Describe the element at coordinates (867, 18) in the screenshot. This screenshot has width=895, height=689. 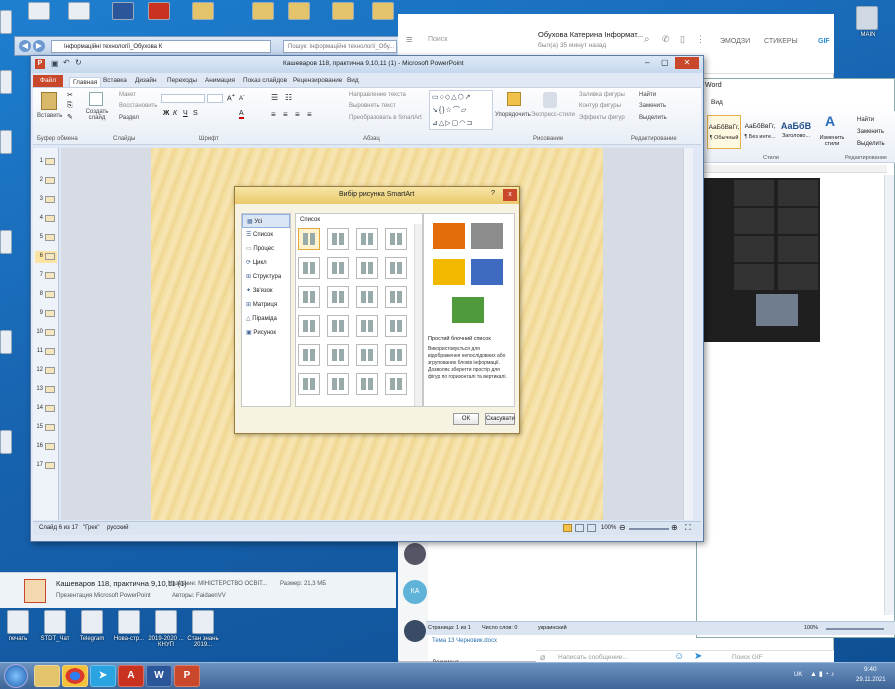
I see `main-drive-icon` at that location.